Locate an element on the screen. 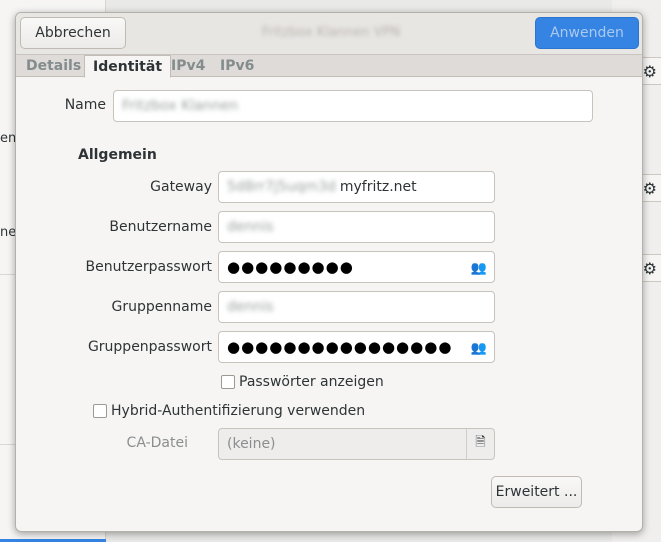 The width and height of the screenshot is (661, 542). gateway-suffix: myfritz.net is located at coordinates (378, 187).